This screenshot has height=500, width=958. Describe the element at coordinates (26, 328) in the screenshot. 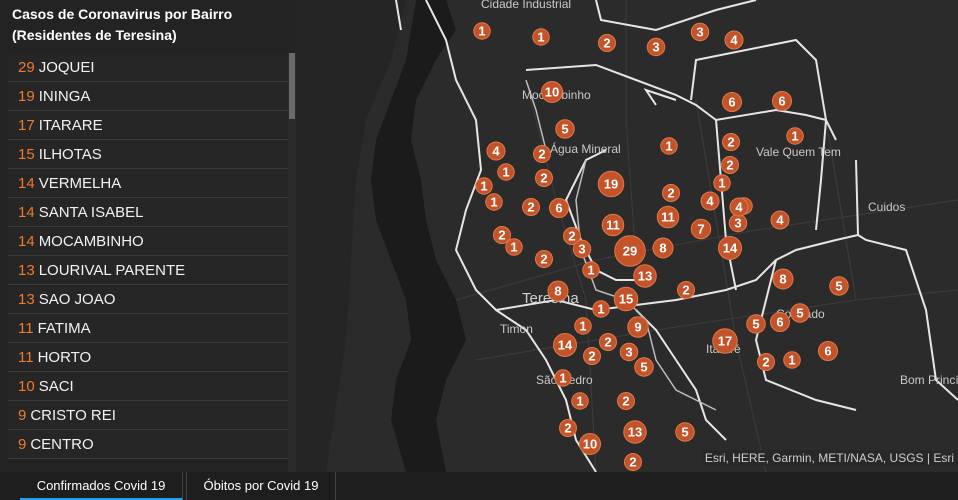

I see `case-count: 11` at that location.